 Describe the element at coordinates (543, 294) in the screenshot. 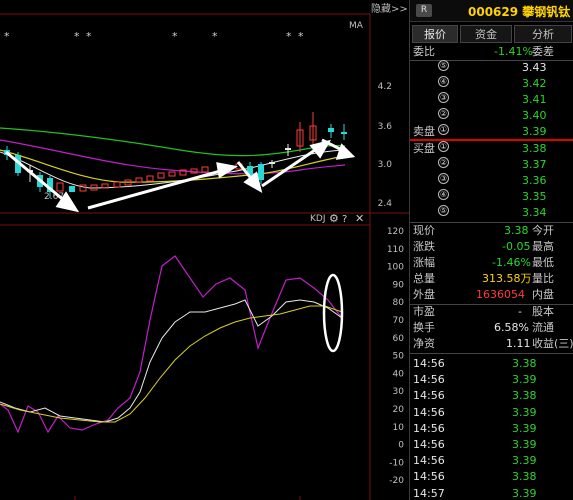

I see `inner-label: 内盘` at that location.